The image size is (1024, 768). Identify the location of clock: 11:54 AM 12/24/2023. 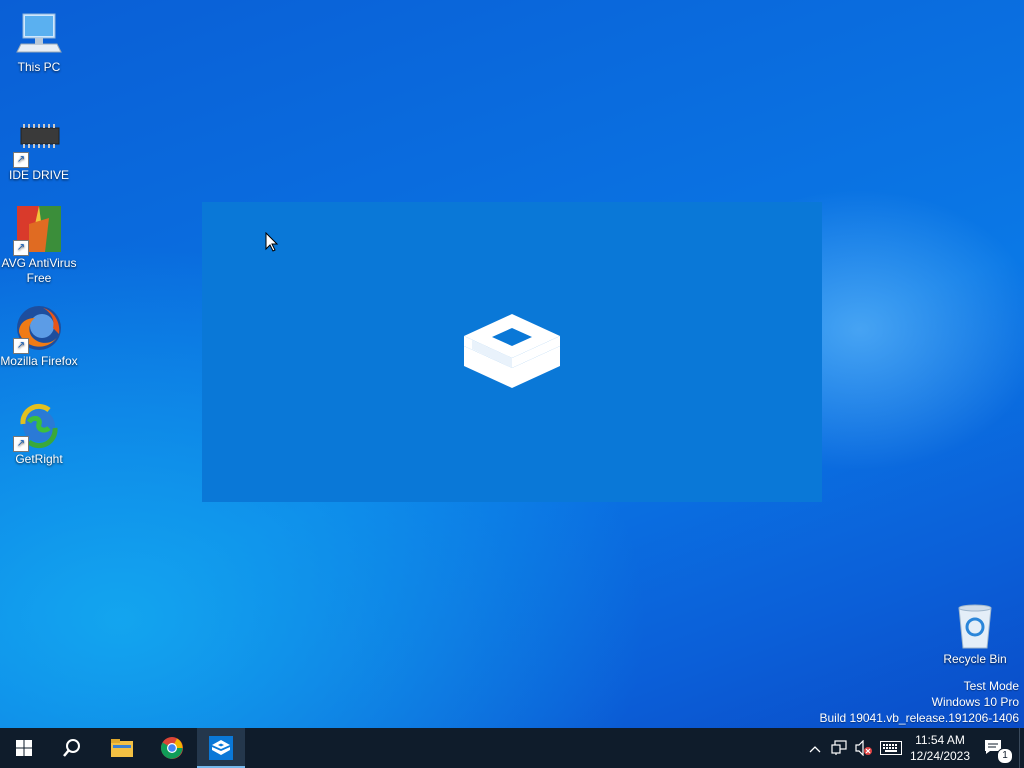
(940, 748).